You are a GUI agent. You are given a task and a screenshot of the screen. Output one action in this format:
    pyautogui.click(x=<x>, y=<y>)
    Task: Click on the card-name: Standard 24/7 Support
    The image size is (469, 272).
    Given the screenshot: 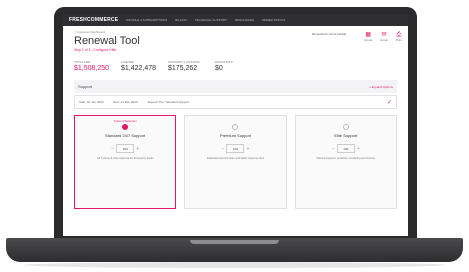 What is the action you would take?
    pyautogui.click(x=125, y=135)
    